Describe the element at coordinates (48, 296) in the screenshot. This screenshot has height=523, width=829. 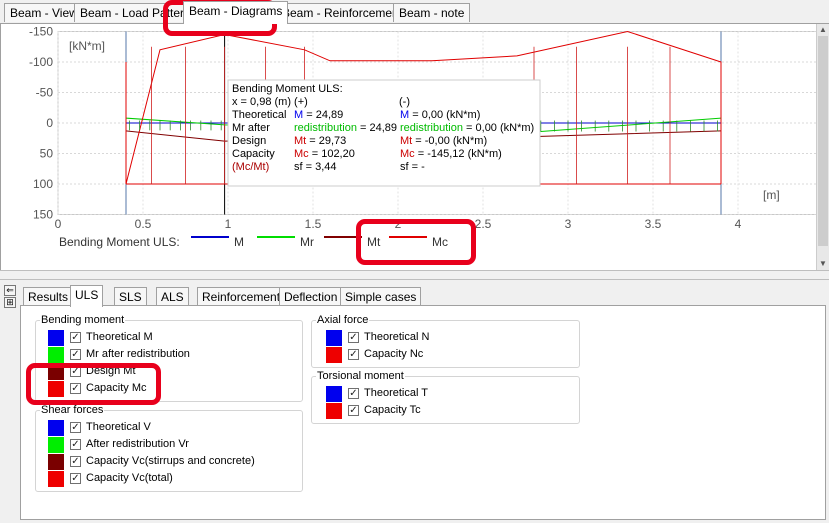
I see `tab-results: Results` at that location.